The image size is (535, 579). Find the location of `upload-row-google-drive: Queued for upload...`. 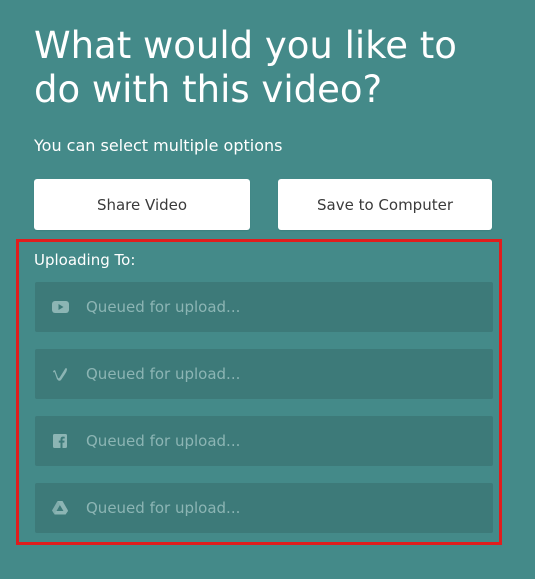

upload-row-google-drive: Queued for upload... is located at coordinates (264, 508).